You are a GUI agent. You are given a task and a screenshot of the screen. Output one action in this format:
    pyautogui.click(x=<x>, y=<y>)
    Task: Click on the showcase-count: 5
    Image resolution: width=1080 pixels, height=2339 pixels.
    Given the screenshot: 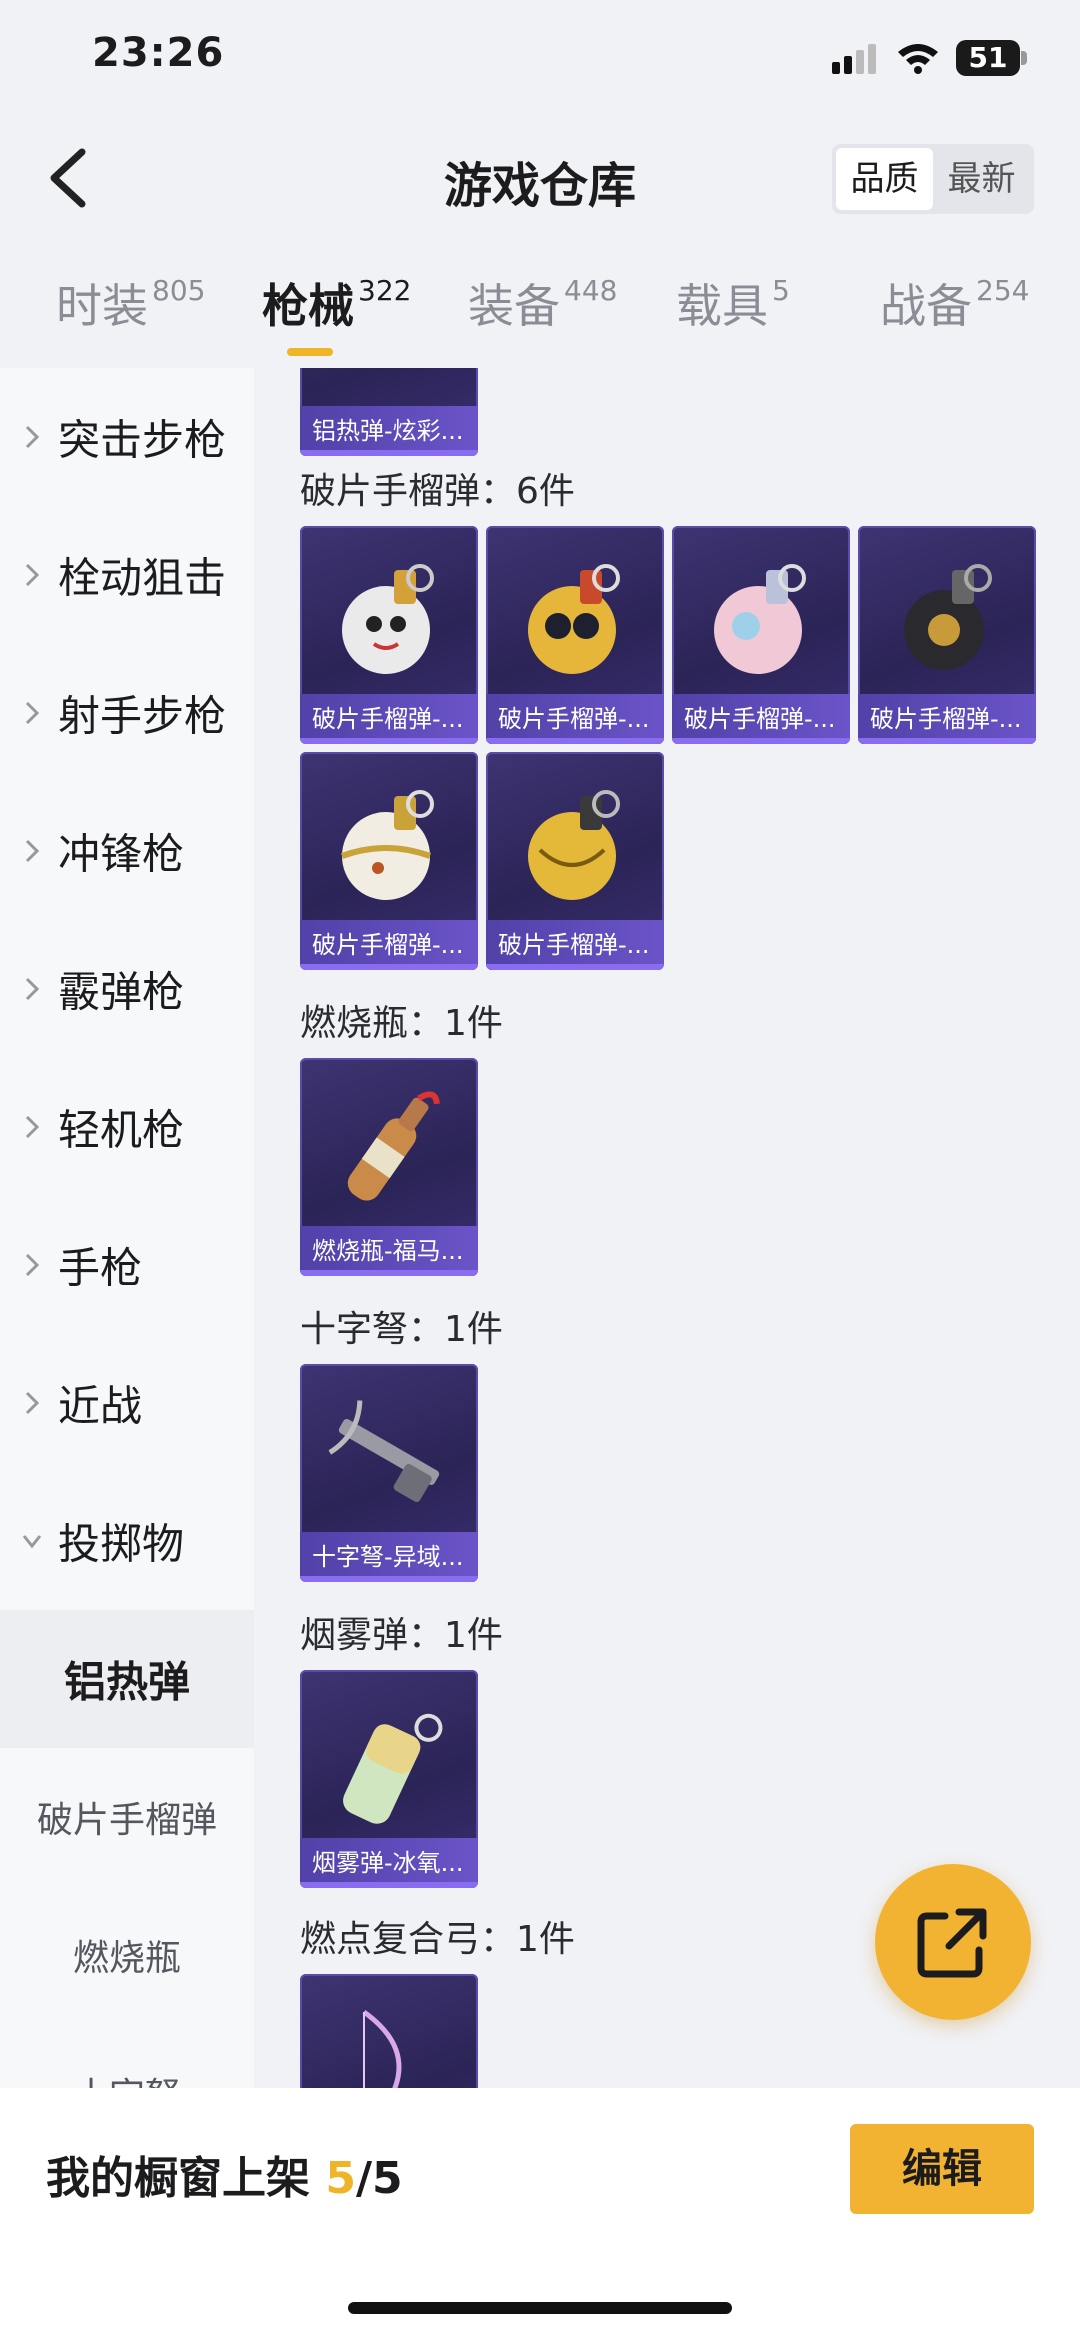 What is the action you would take?
    pyautogui.click(x=340, y=2178)
    